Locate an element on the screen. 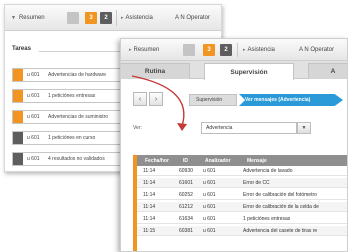  task-row: u 601 Advertencias de suministro is located at coordinates (68, 117).